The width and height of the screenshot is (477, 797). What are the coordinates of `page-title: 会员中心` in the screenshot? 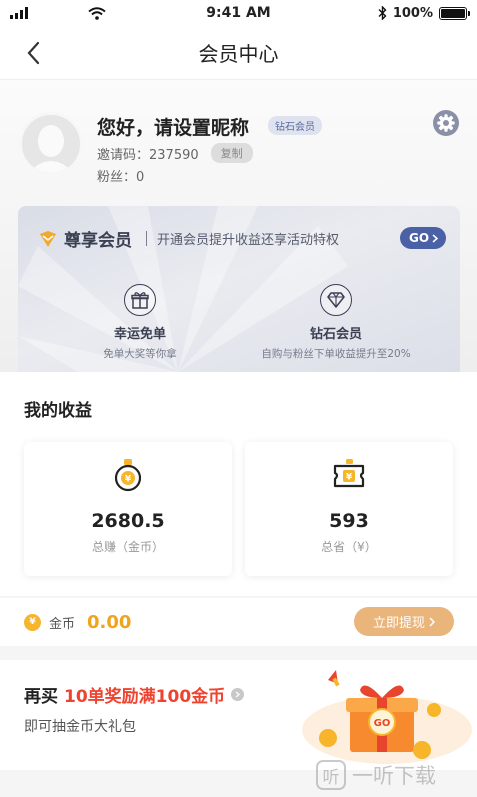 It's located at (238, 54).